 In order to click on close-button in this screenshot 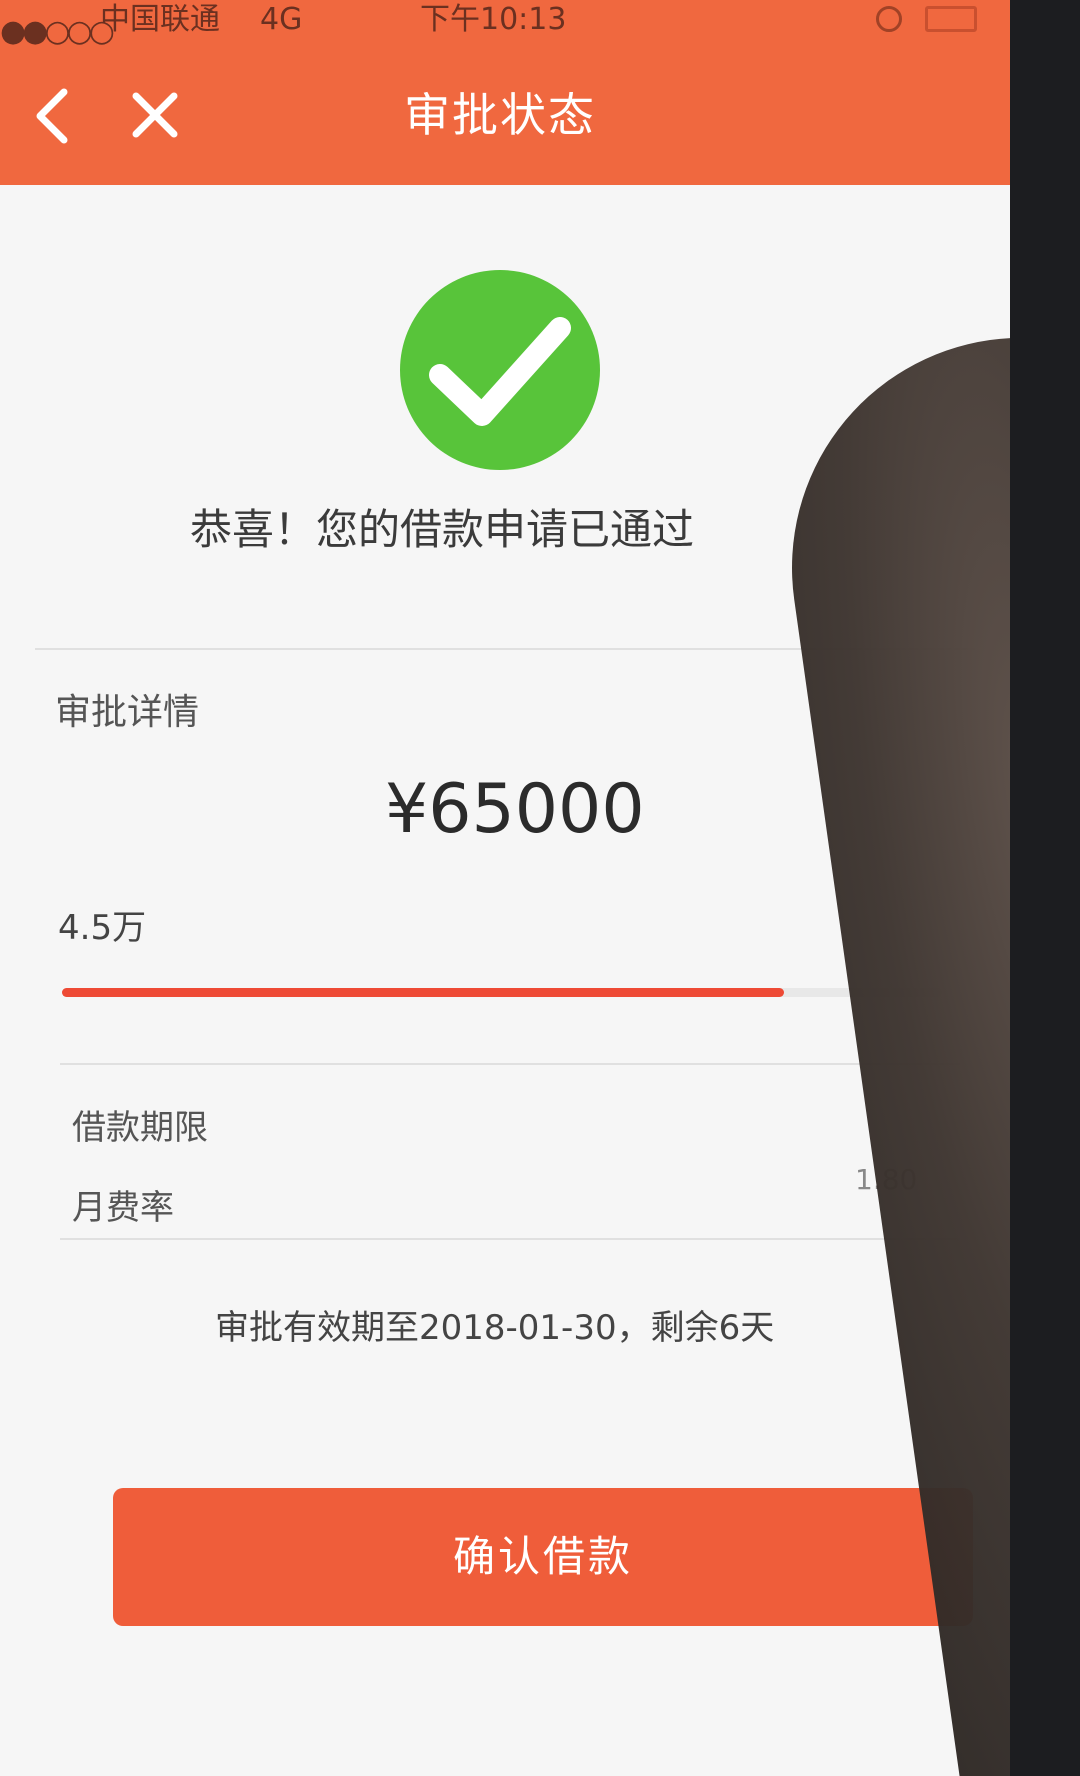, I will do `click(155, 115)`.